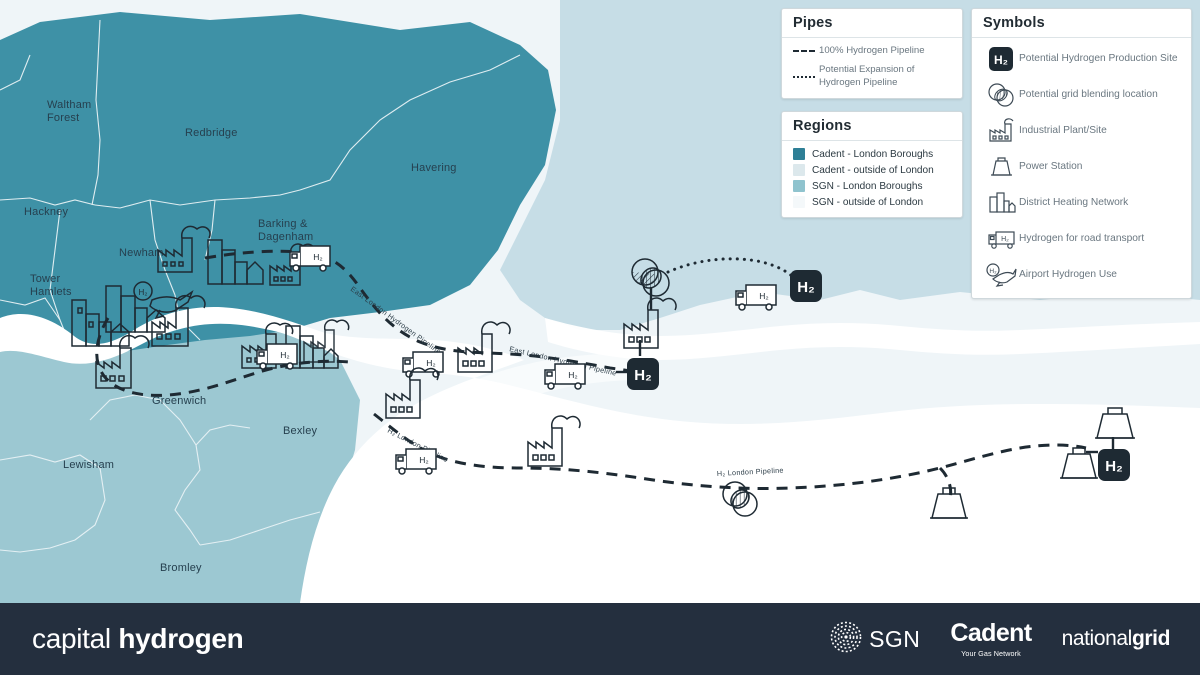 The image size is (1200, 675). What do you see at coordinates (1063, 131) in the screenshot?
I see `legend-item-label: Industrial Plant/Site` at bounding box center [1063, 131].